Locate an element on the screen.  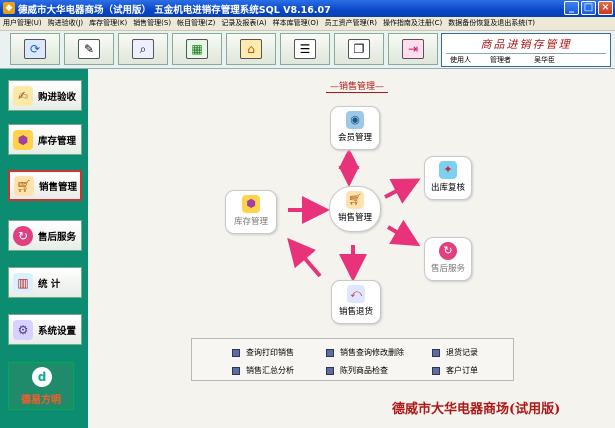
node-inventory: ⬢ 库存管理 is located at coordinates (251, 212).